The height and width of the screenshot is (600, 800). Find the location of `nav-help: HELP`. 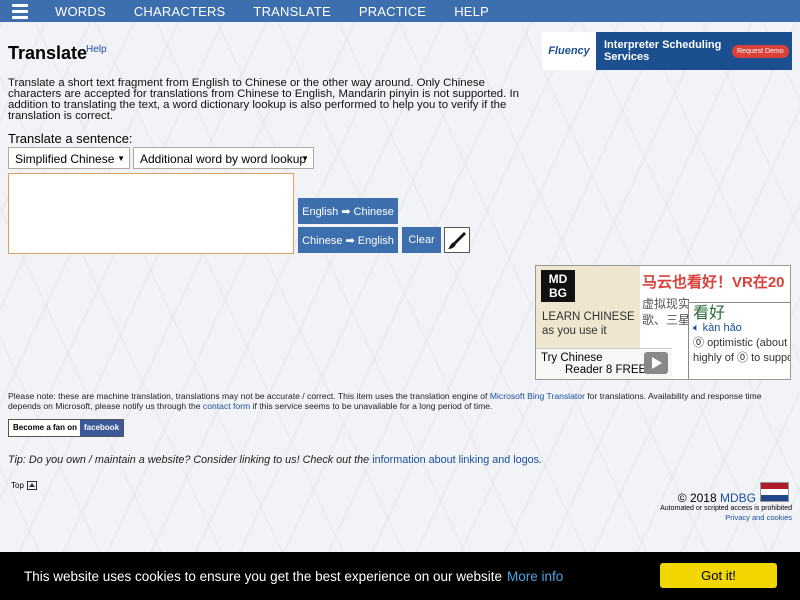

nav-help: HELP is located at coordinates (471, 11).